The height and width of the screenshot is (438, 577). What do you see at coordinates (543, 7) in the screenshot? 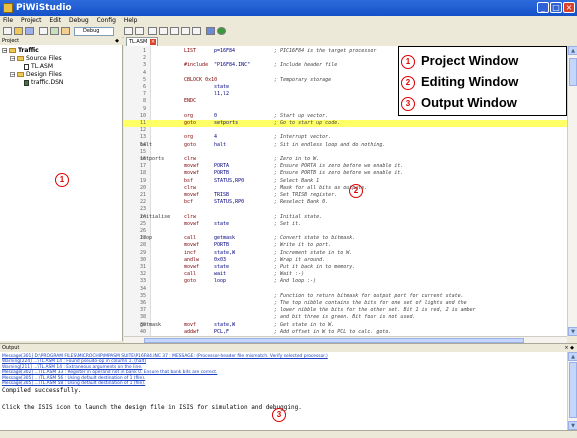
I see `minimize-button: _` at bounding box center [543, 7].